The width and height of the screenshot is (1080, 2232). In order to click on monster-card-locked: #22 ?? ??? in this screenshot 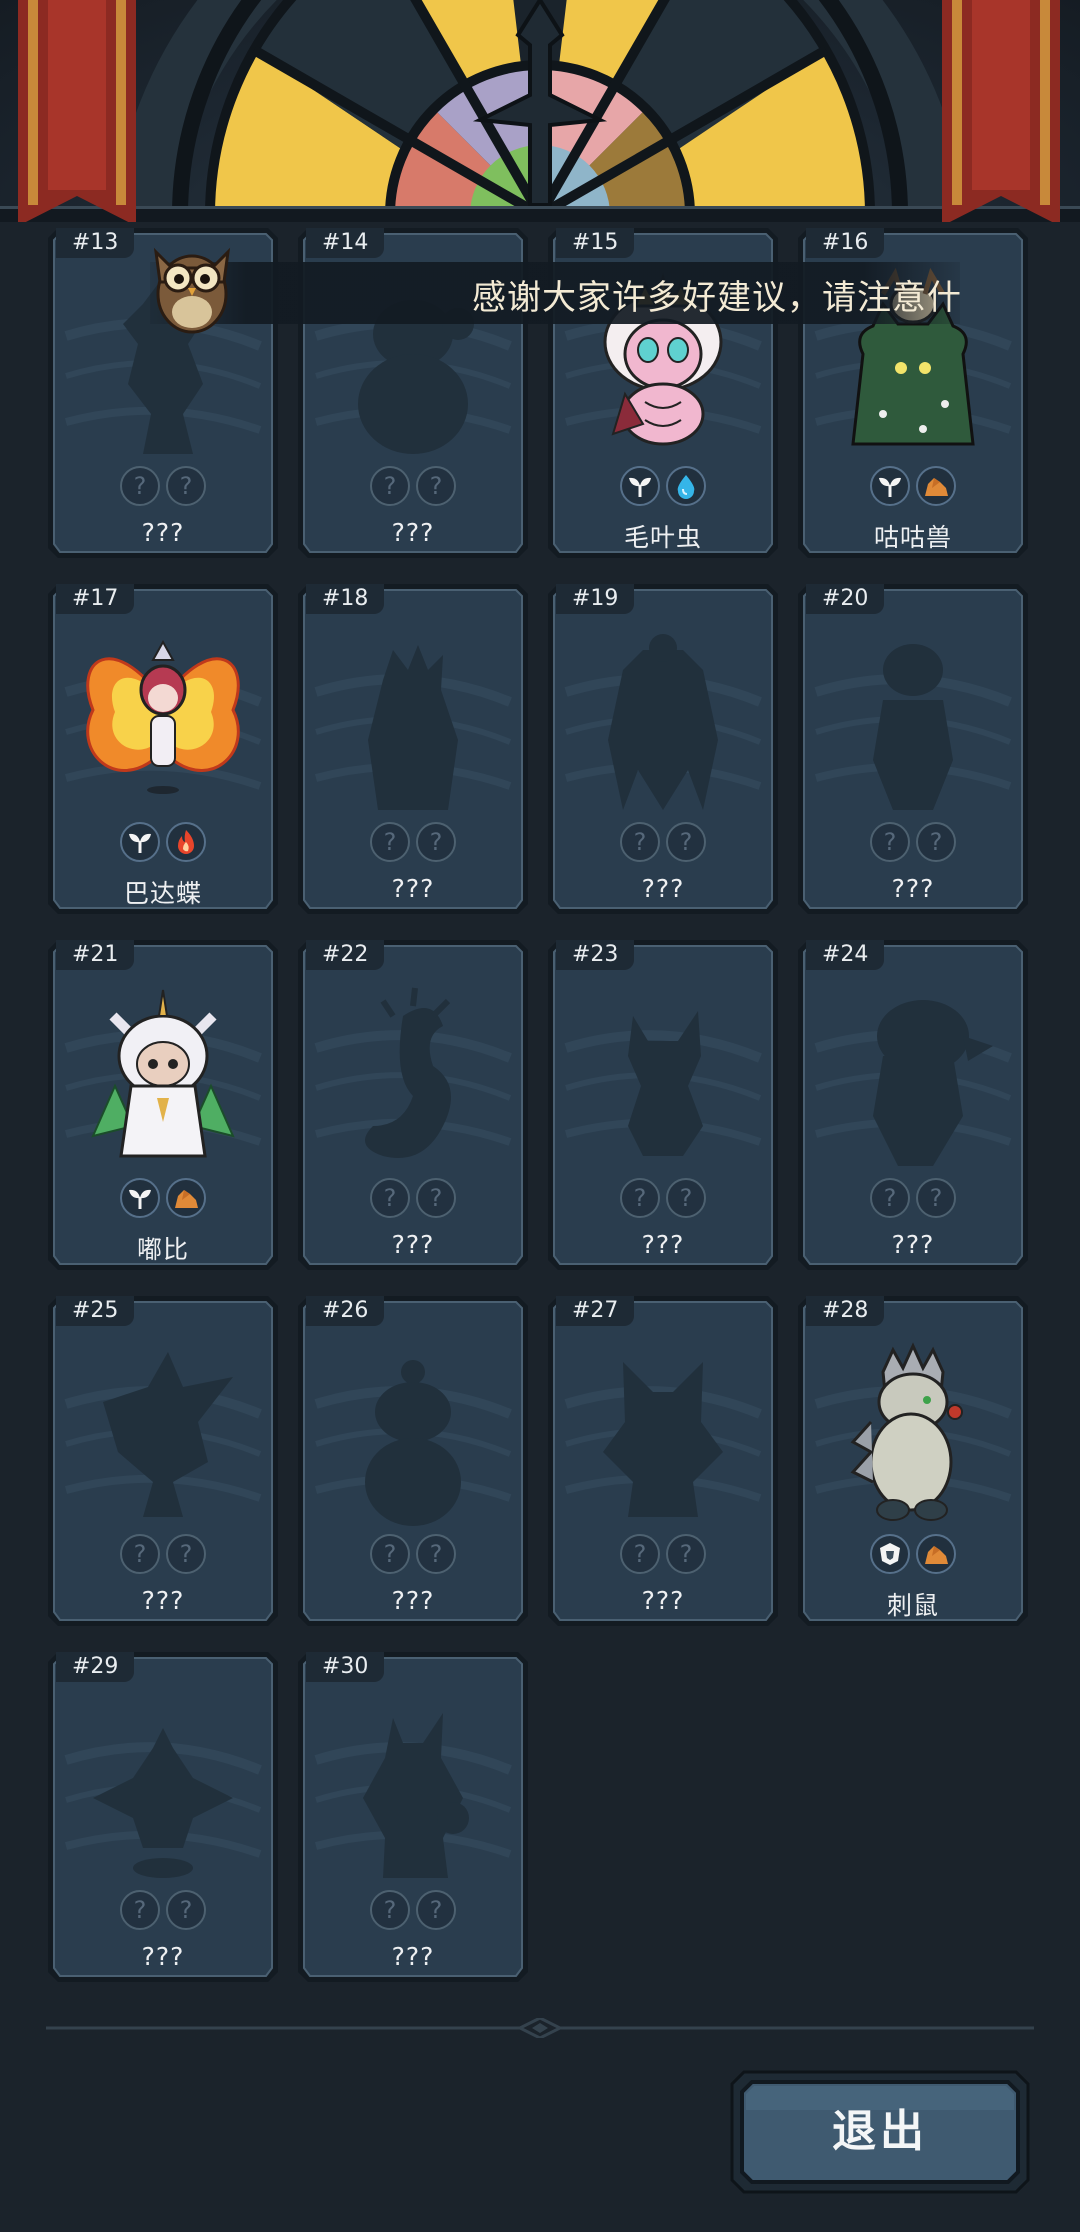, I will do `click(413, 1105)`.